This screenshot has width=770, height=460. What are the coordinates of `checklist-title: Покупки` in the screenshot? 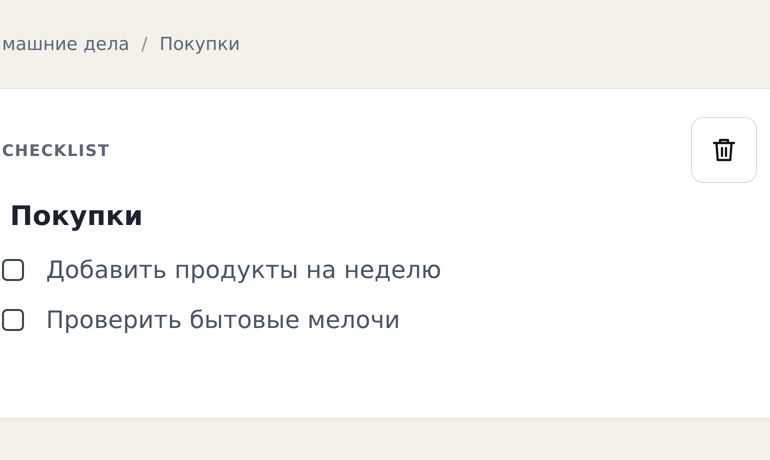 It's located at (77, 216).